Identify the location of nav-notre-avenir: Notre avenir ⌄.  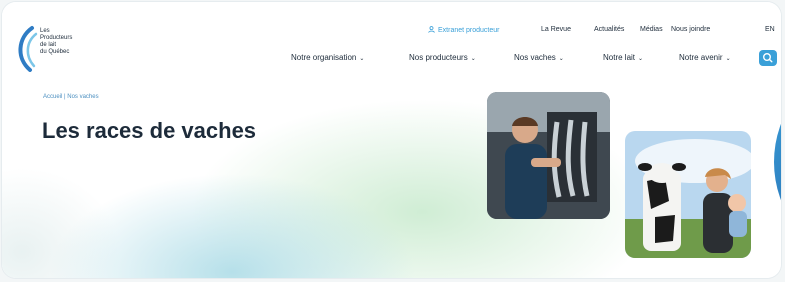
(705, 57).